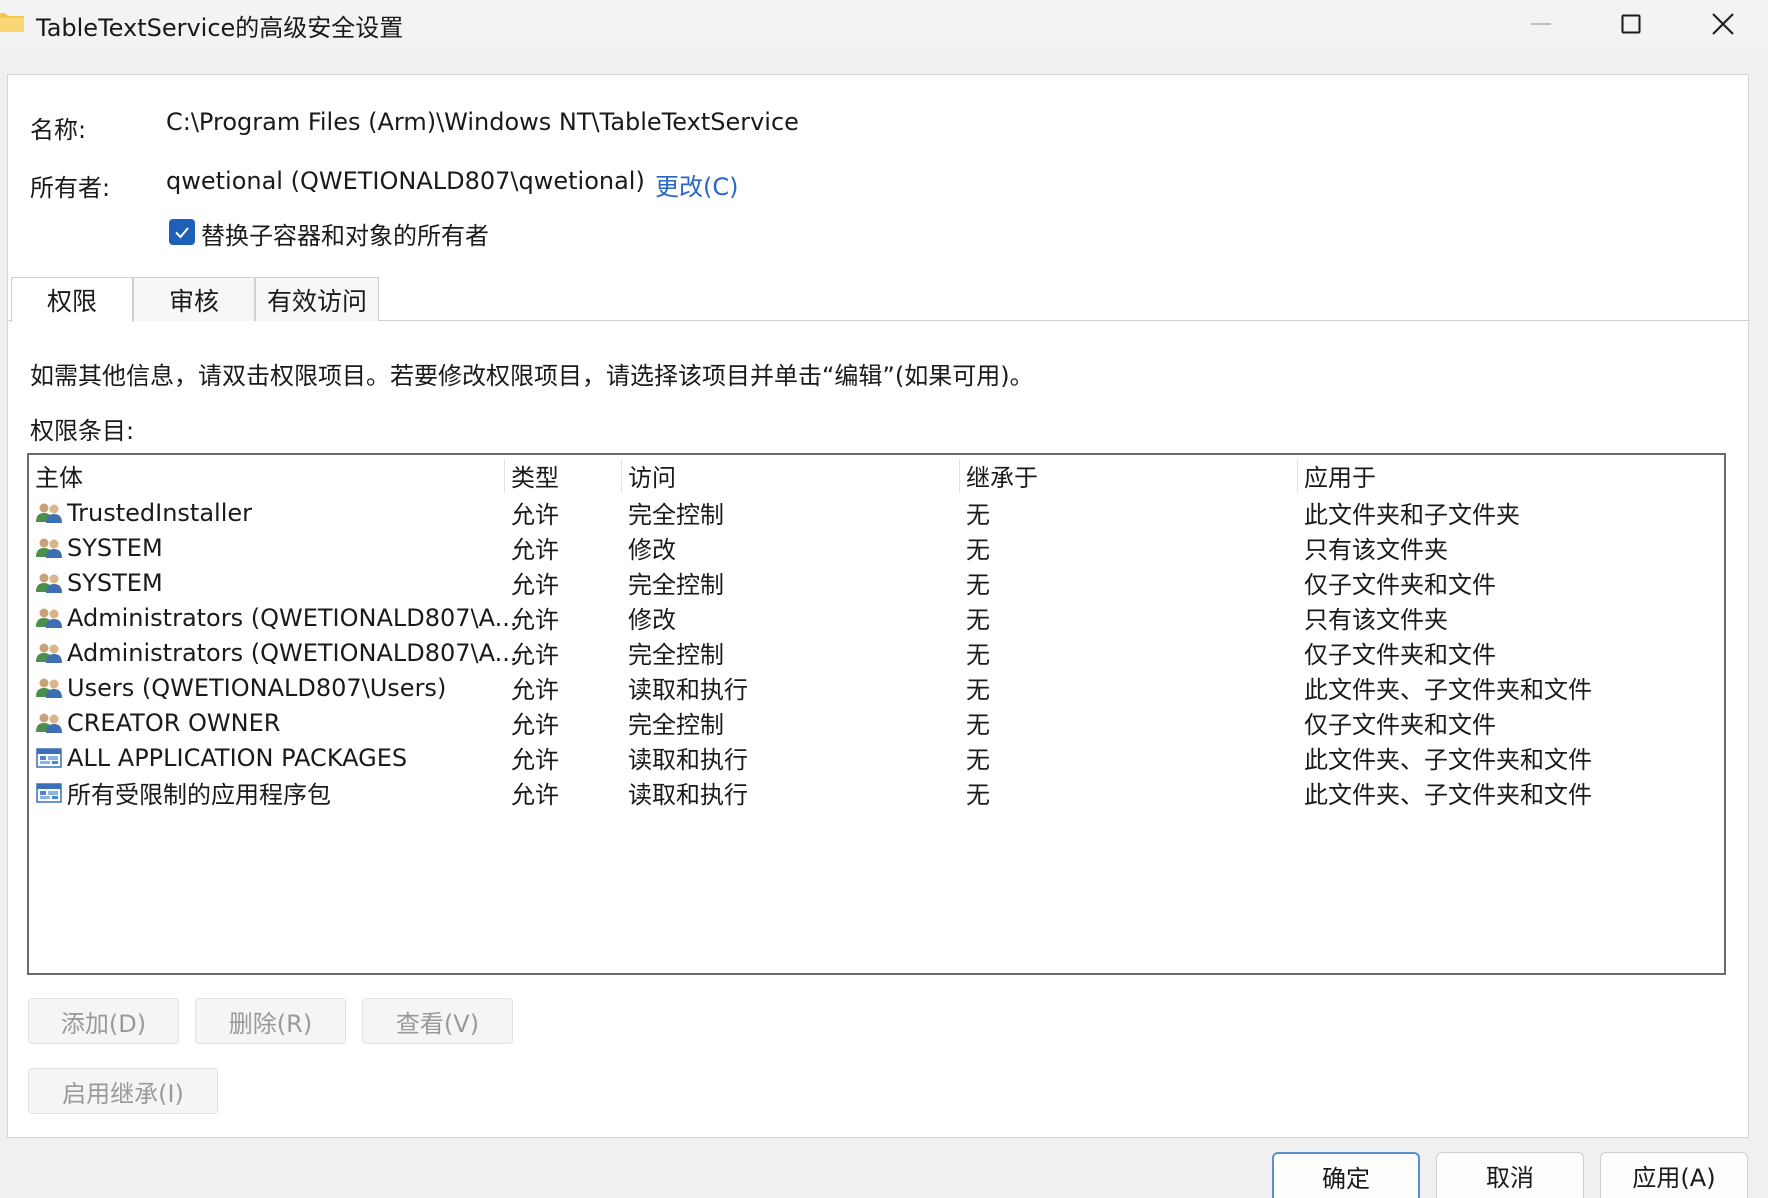  I want to click on minimize-icon, so click(1541, 24).